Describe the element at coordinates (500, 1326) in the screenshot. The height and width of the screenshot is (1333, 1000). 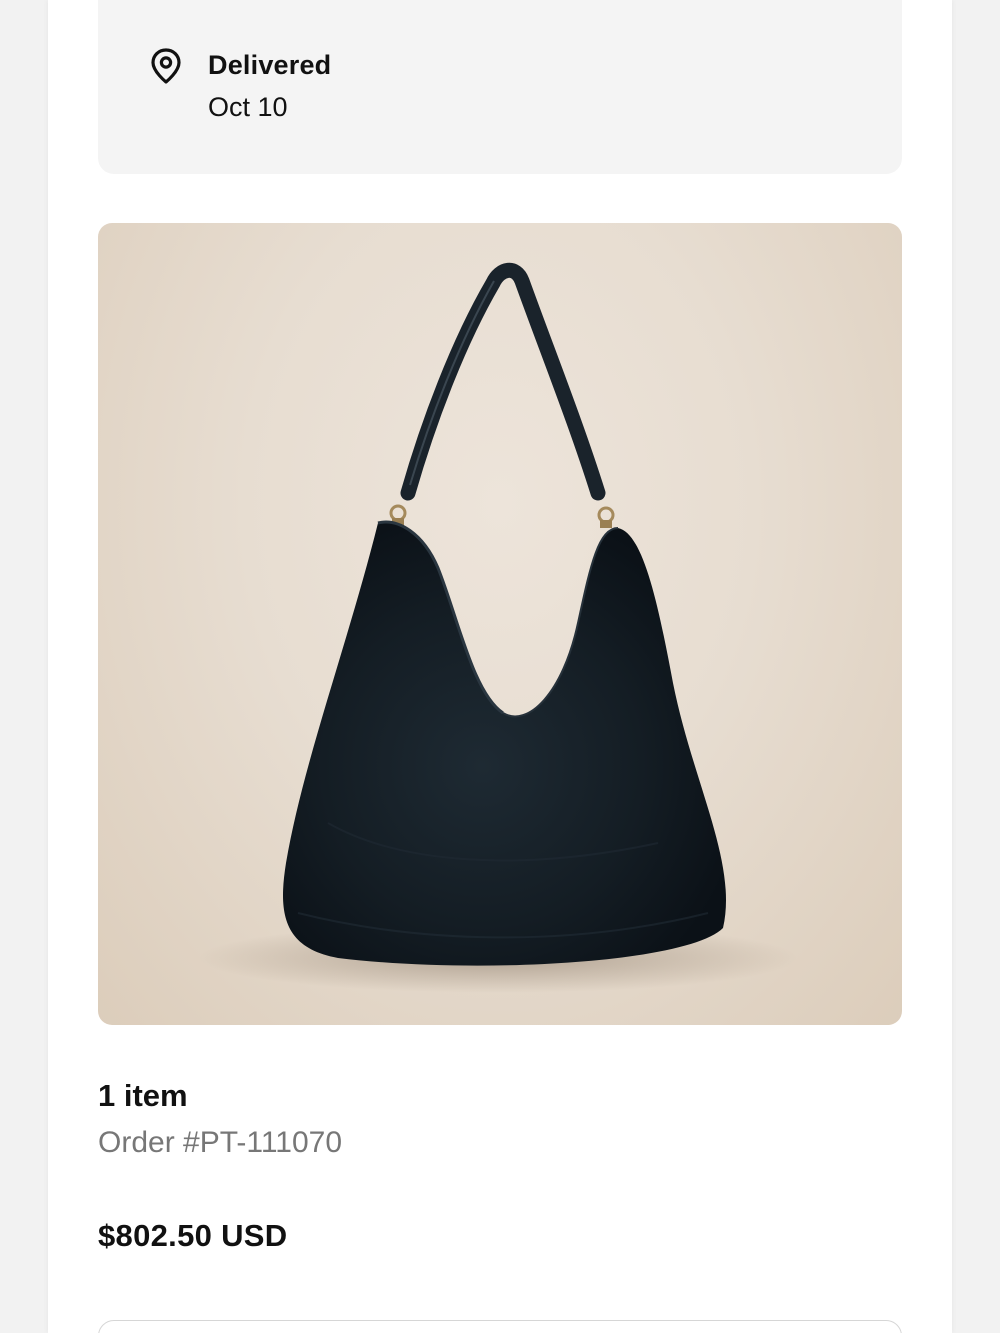
I see `next-section-card` at that location.